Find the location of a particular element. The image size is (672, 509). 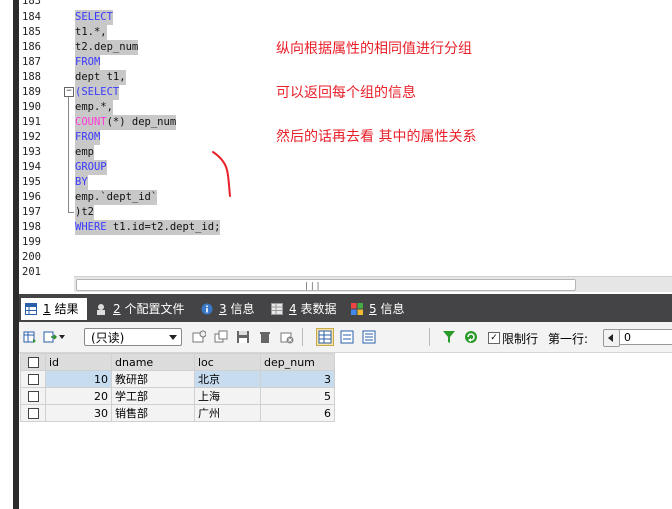

line-number: 194 is located at coordinates (31, 167).